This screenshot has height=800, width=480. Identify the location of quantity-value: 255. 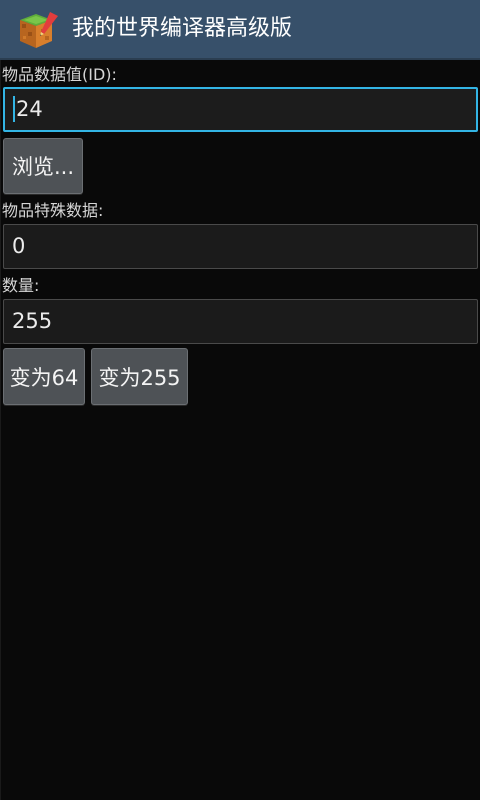
(32, 321).